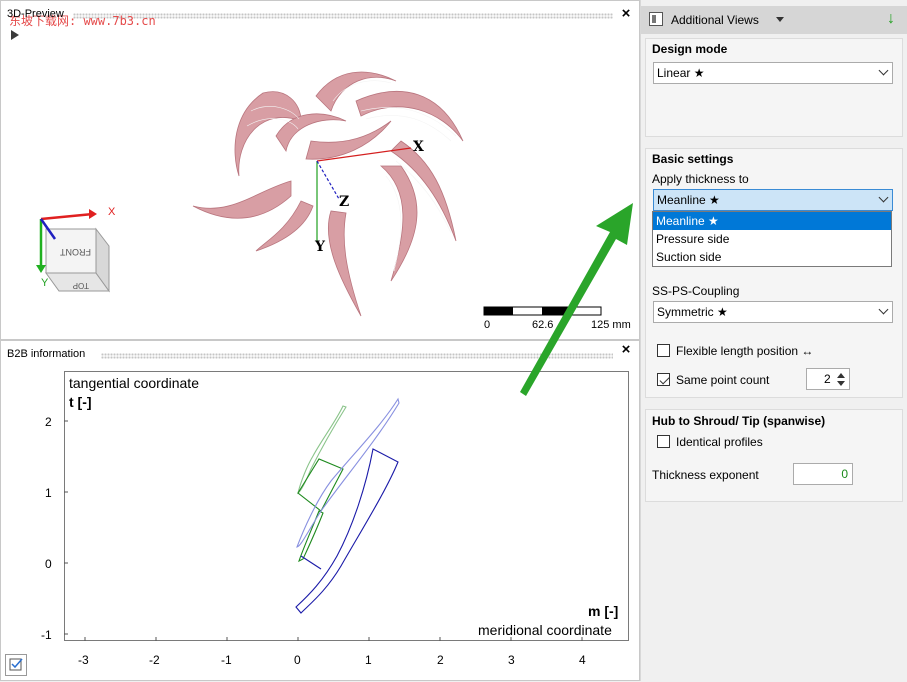 The height and width of the screenshot is (682, 907). What do you see at coordinates (773, 200) in the screenshot?
I see `apply-thickness-select: Meanline ★` at bounding box center [773, 200].